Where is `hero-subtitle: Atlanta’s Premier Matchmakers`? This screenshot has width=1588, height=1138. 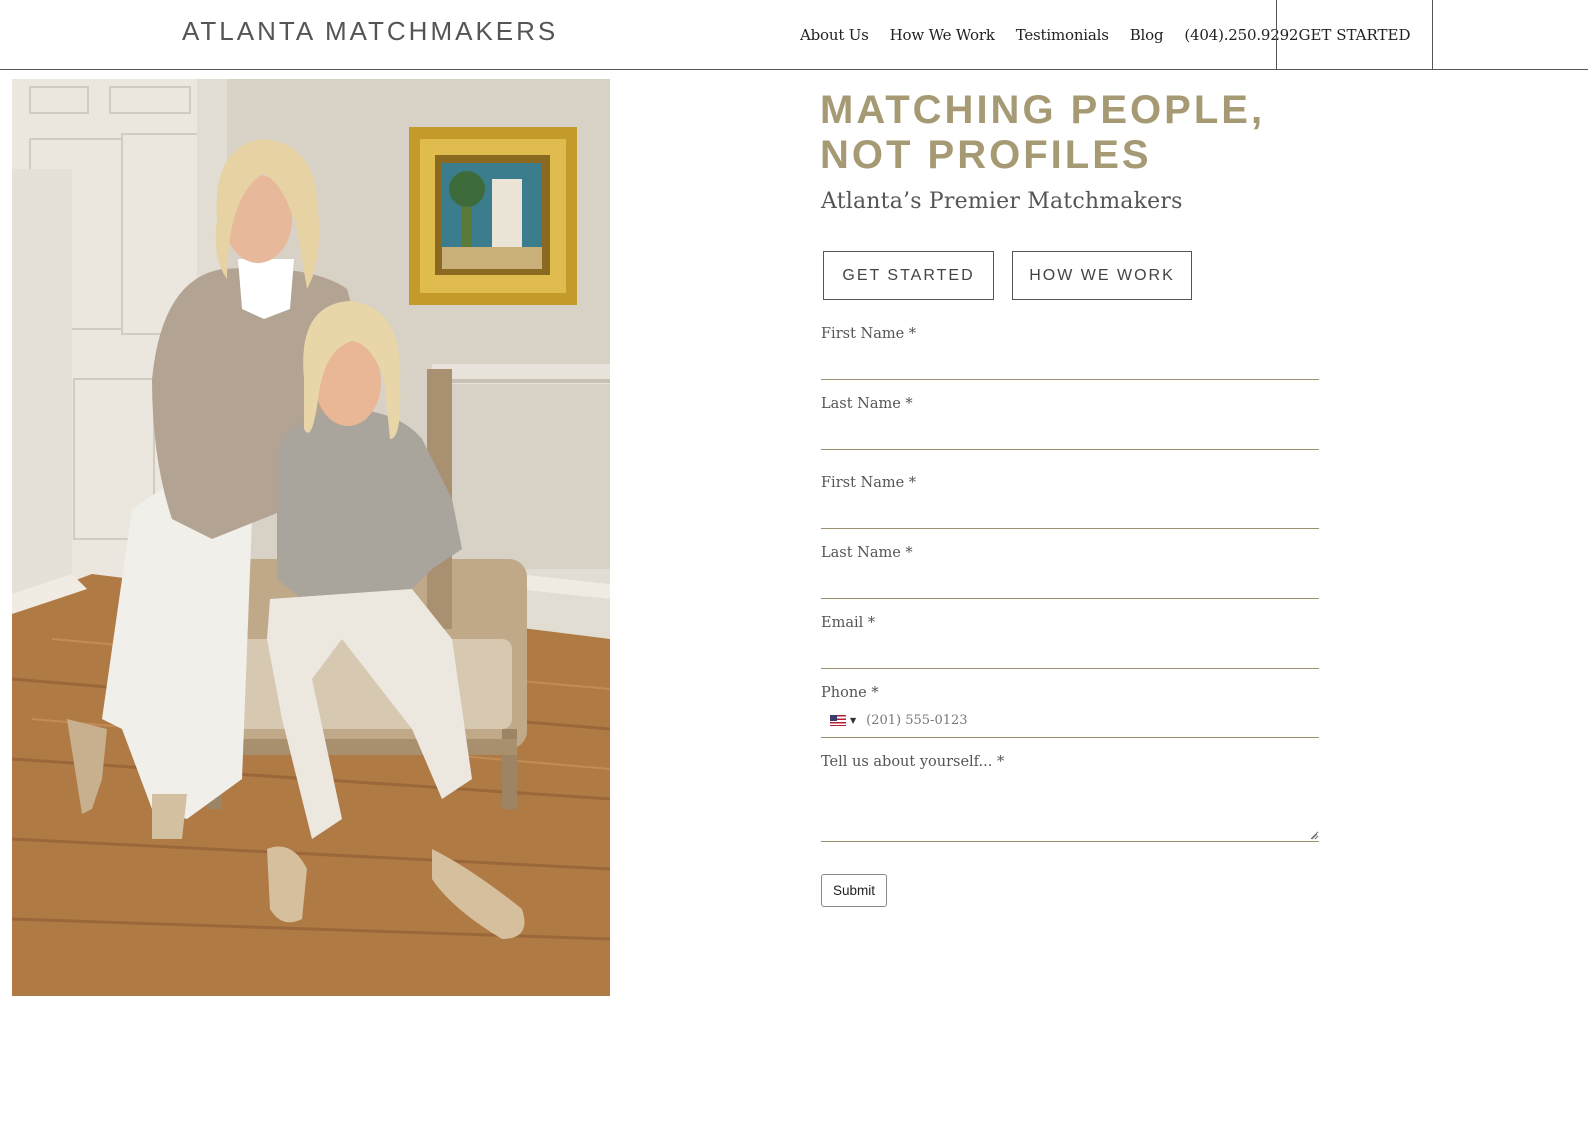
hero-subtitle: Atlanta’s Premier Matchmakers is located at coordinates (1002, 201).